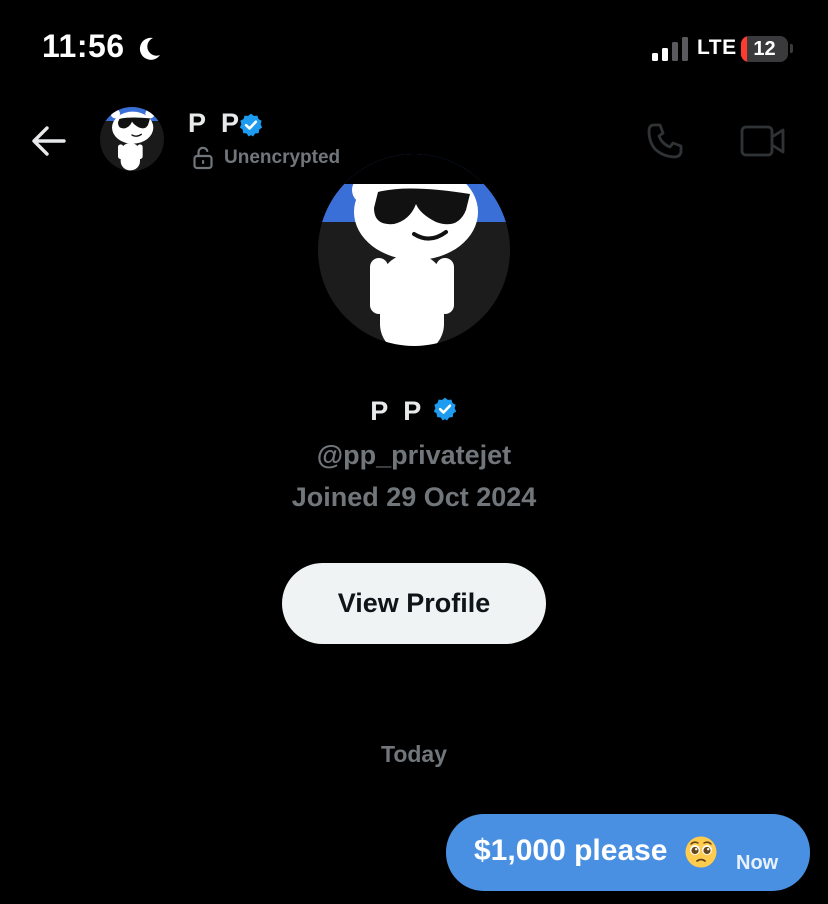  What do you see at coordinates (701, 854) in the screenshot?
I see `pleading-face-emoji` at bounding box center [701, 854].